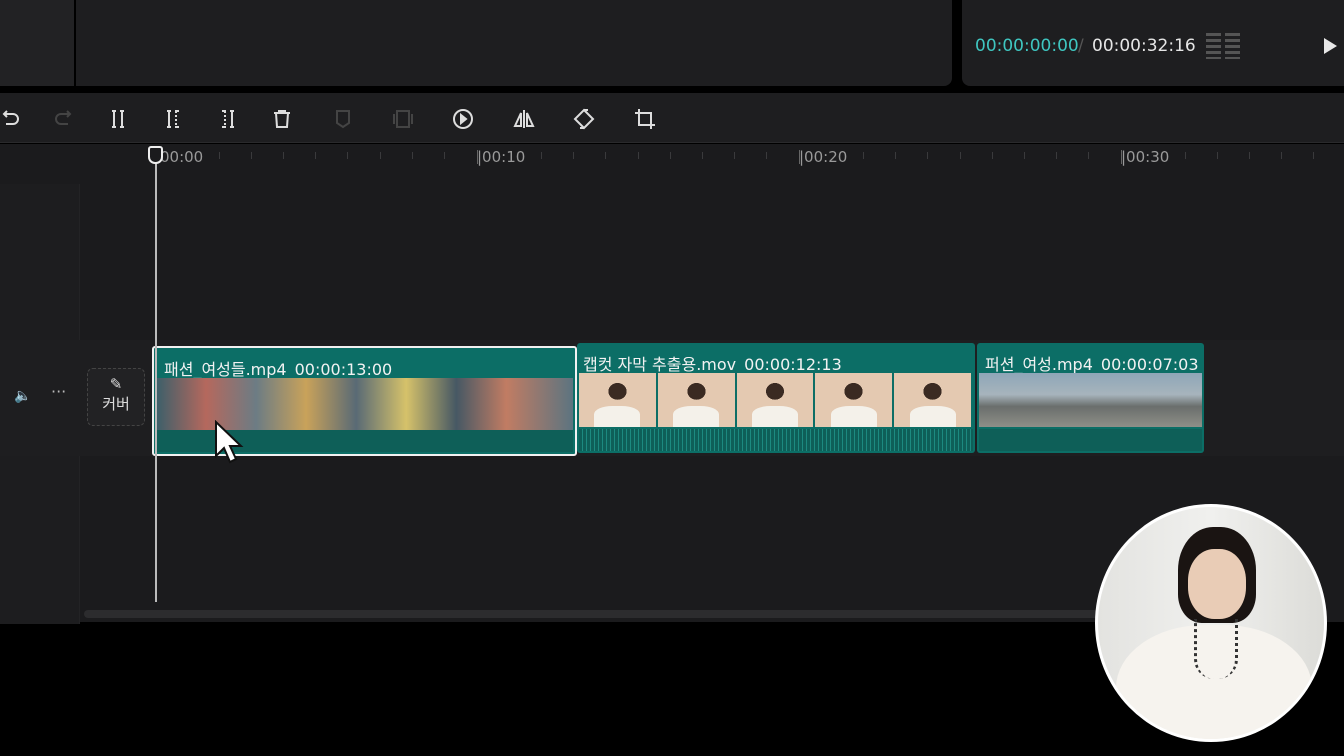 This screenshot has width=1344, height=756. I want to click on delete-icon, so click(282, 119).